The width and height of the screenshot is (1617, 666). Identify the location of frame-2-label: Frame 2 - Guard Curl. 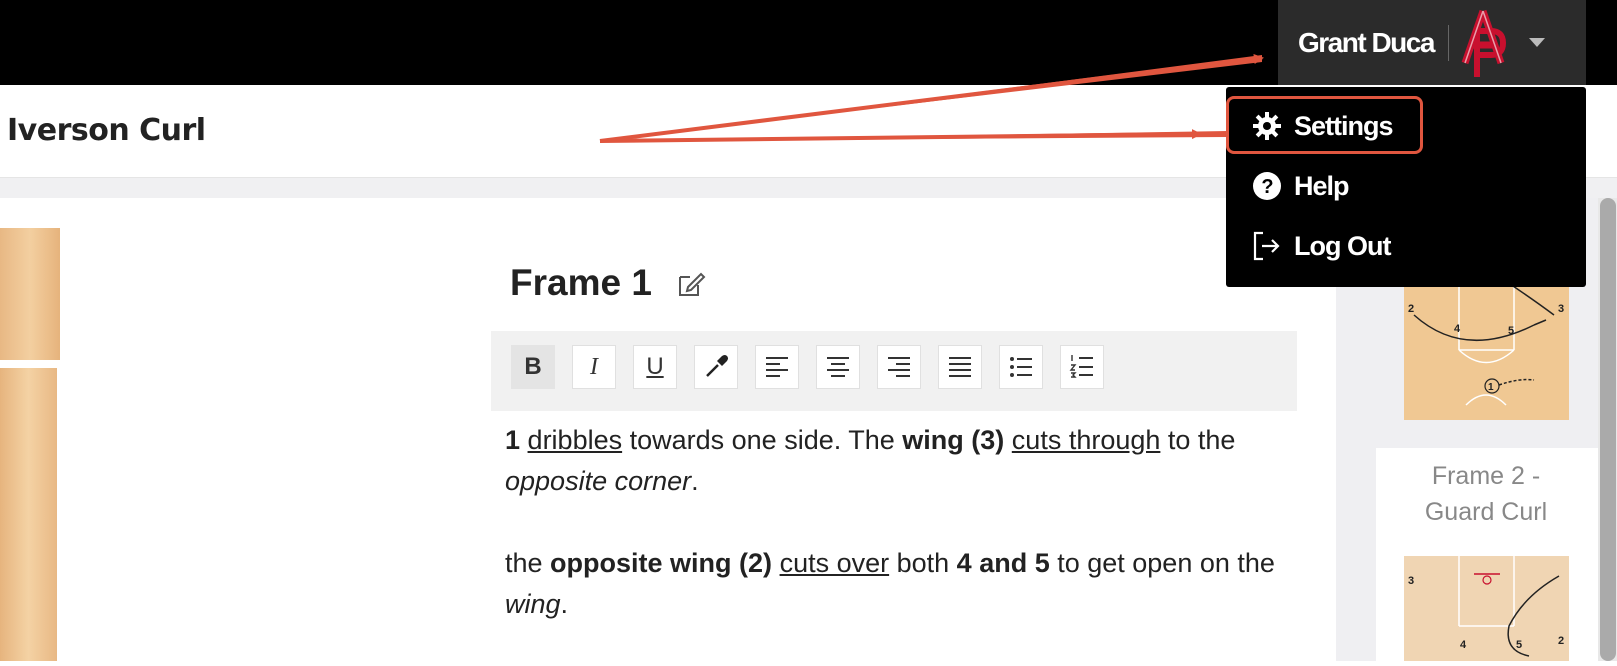
(1486, 494).